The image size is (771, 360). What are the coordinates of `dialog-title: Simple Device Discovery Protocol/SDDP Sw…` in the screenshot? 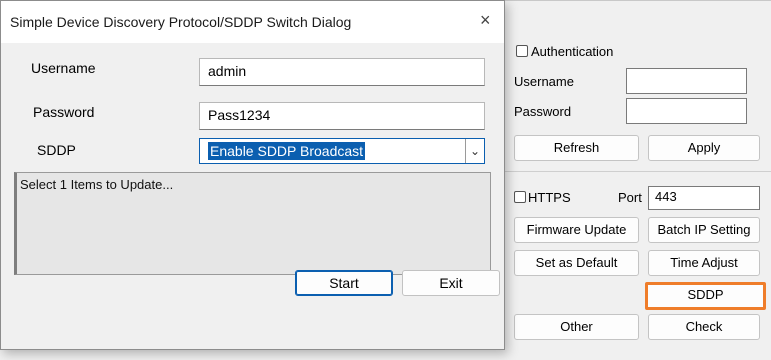 It's located at (181, 22).